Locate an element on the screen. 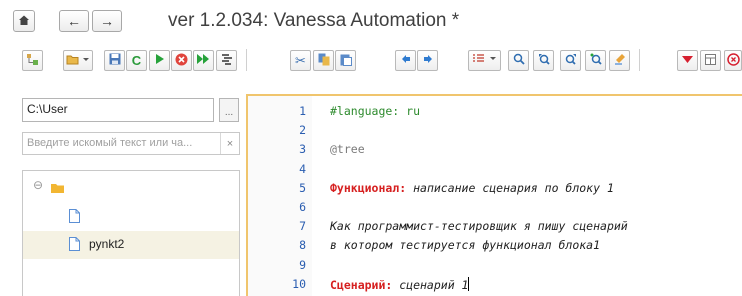 This screenshot has width=742, height=296. list-dropdown-icon is located at coordinates (485, 60).